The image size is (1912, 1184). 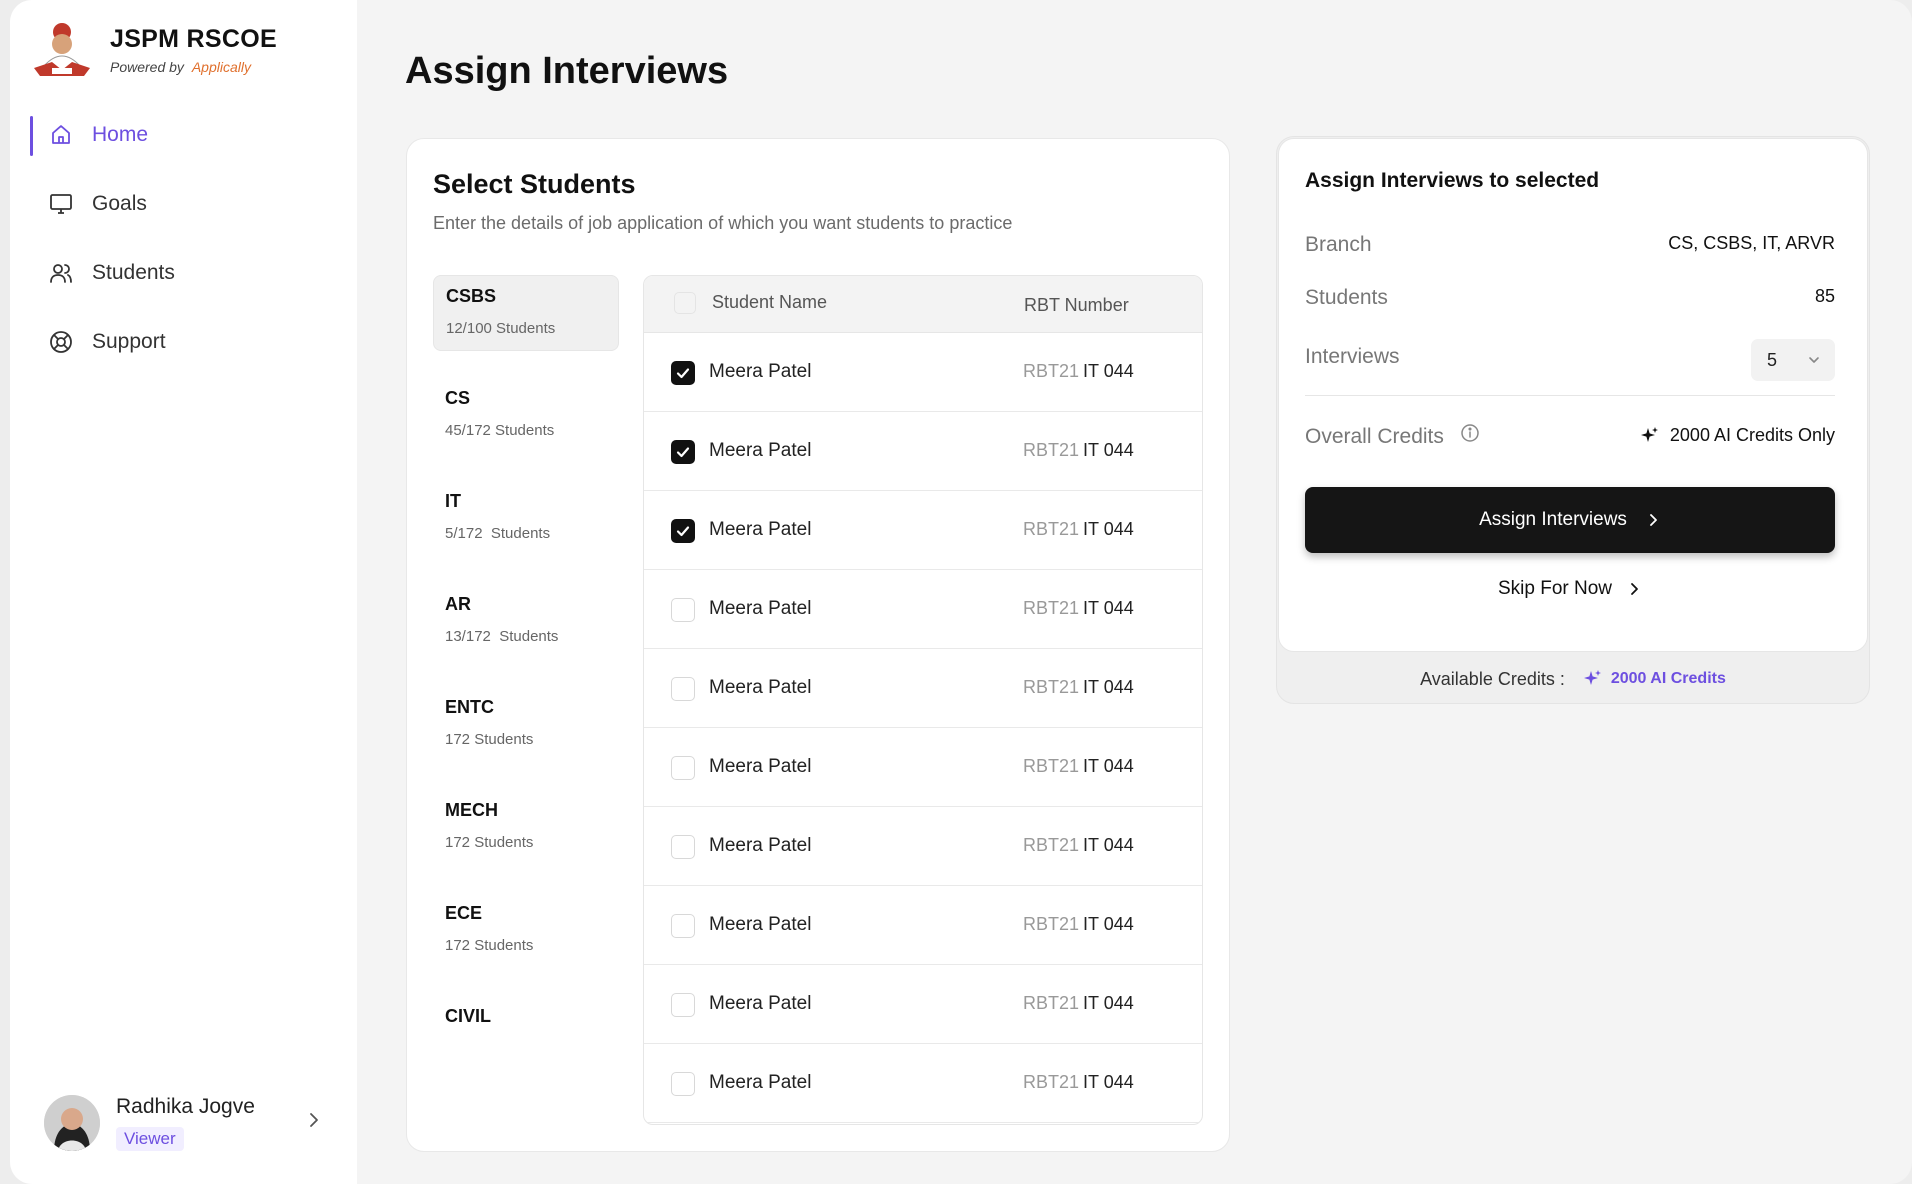 What do you see at coordinates (1076, 305) in the screenshot?
I see `column-header-rbt-number: RBT Number` at bounding box center [1076, 305].